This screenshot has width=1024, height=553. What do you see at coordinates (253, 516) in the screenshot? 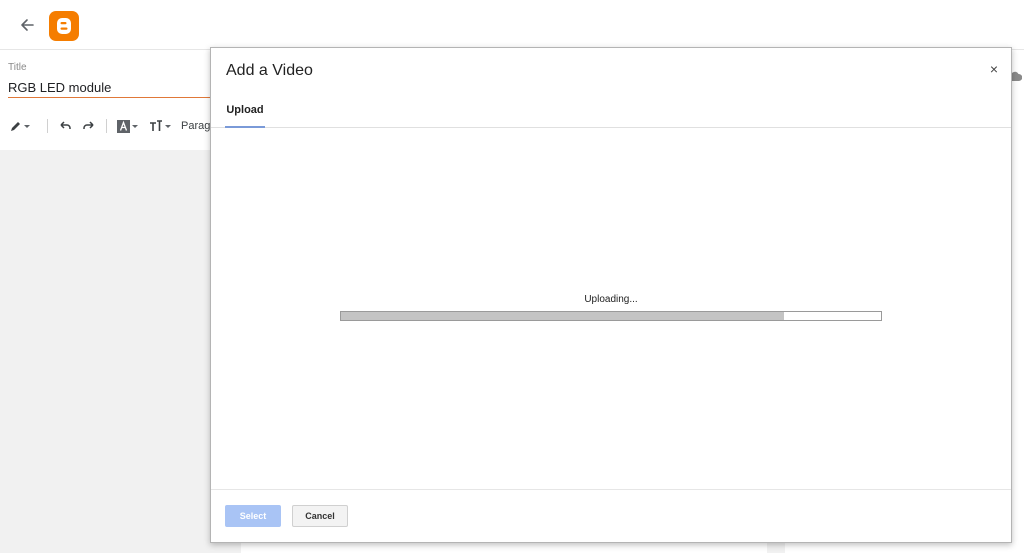
I see `select-button: Select` at bounding box center [253, 516].